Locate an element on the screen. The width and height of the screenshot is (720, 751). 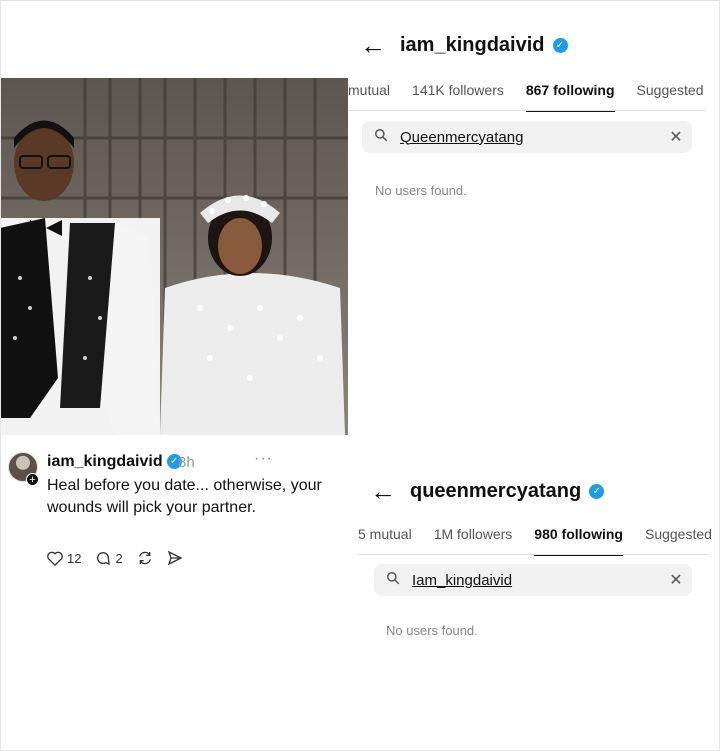
panel-header: ← queenmercyatang ✓ is located at coordinates (487, 491).